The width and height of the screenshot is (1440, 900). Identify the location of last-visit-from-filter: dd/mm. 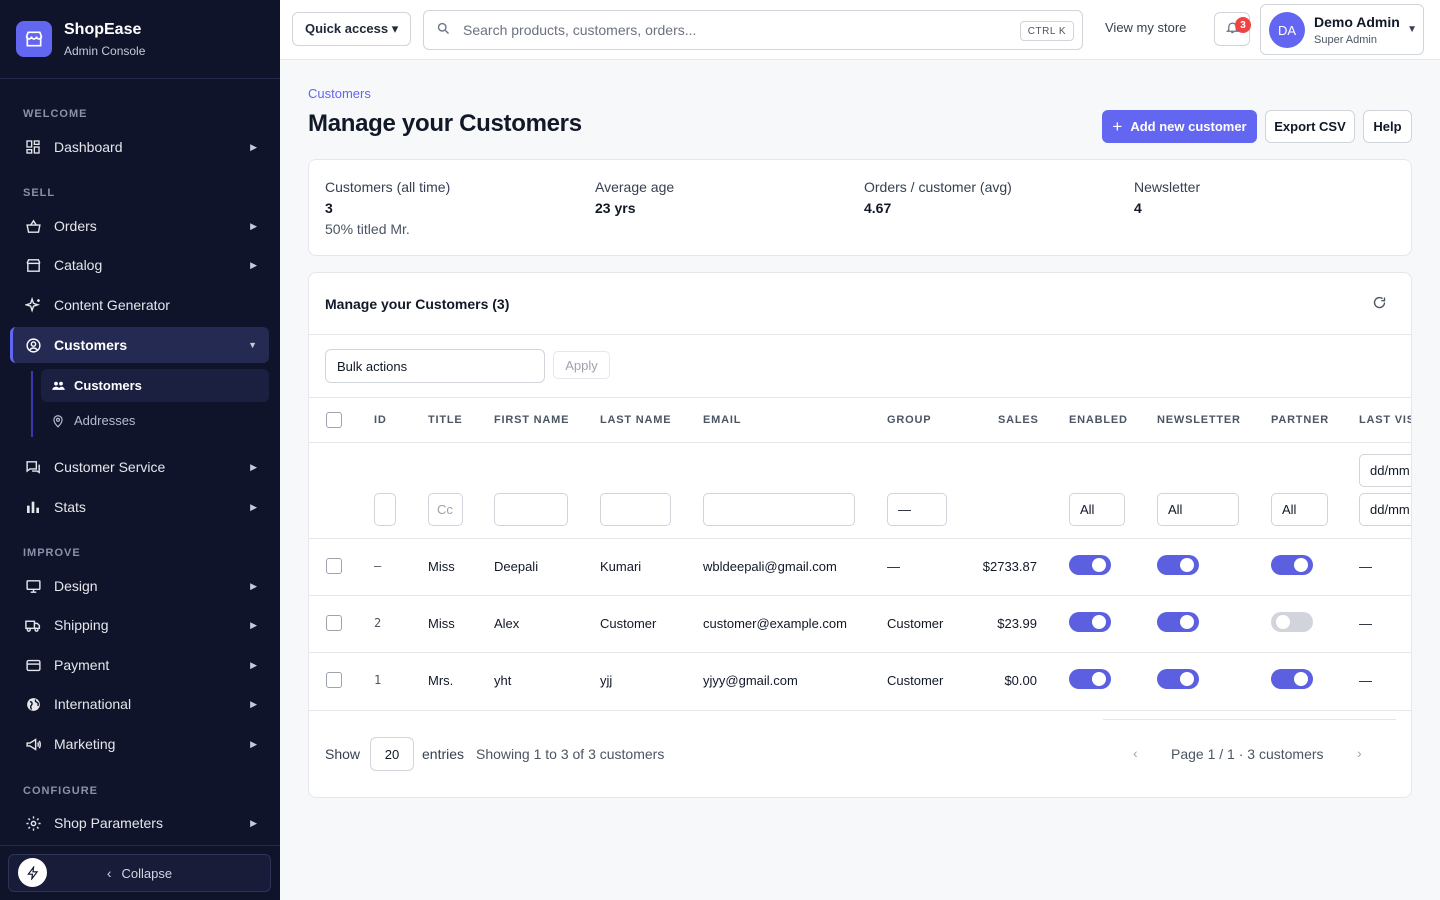
(1385, 470).